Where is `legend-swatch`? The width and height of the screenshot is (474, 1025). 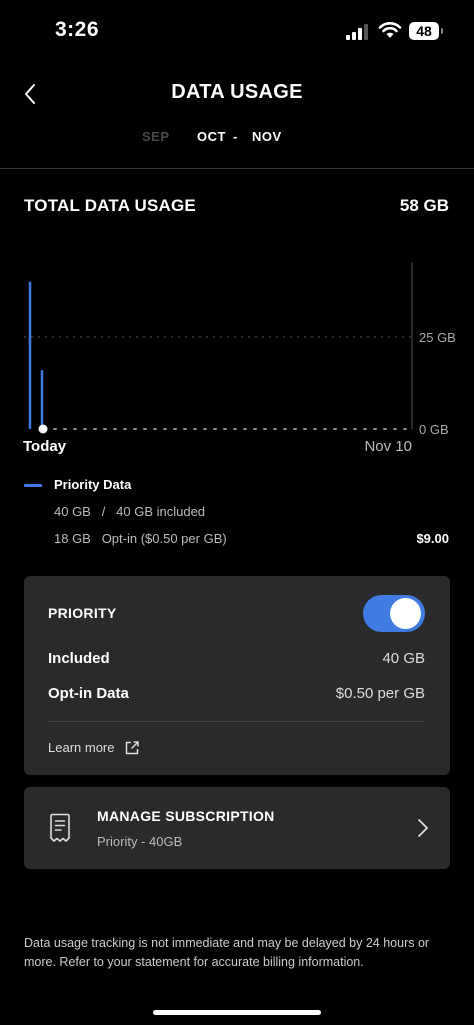
legend-swatch is located at coordinates (33, 485).